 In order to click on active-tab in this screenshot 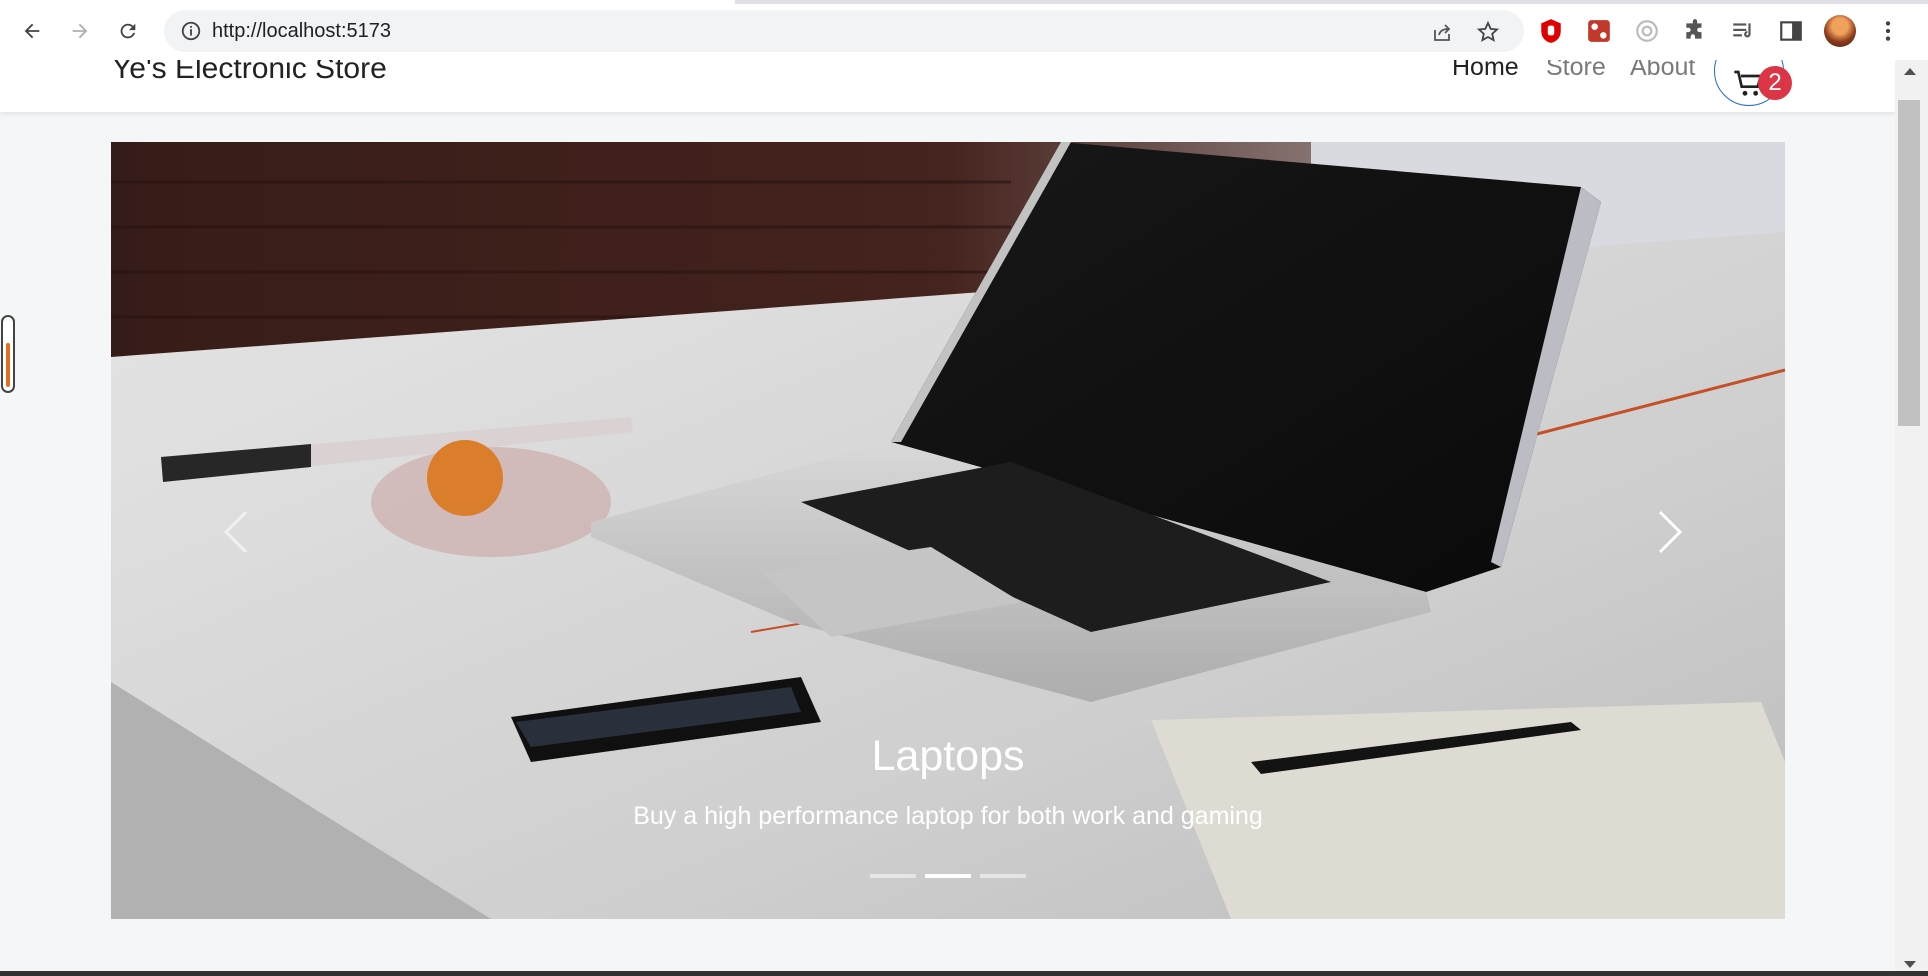, I will do `click(367, 2)`.